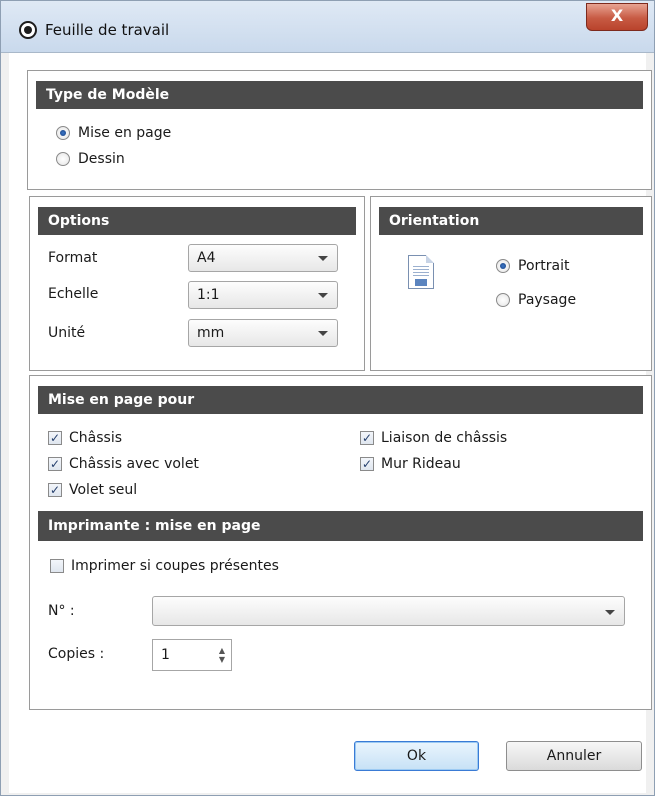 This screenshot has height=796, width=655. I want to click on radio-label: Portrait, so click(544, 266).